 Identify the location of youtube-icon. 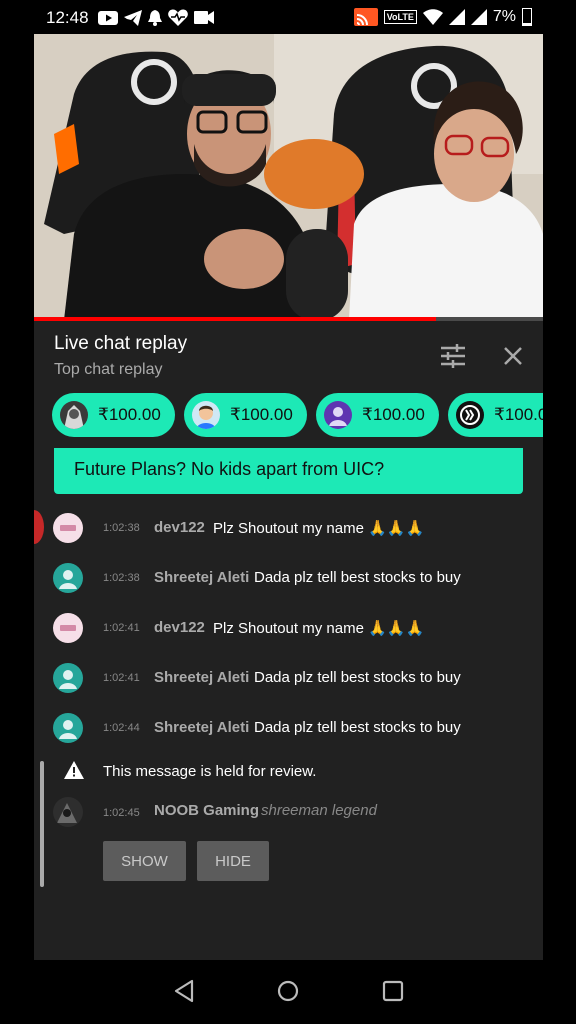
(108, 17).